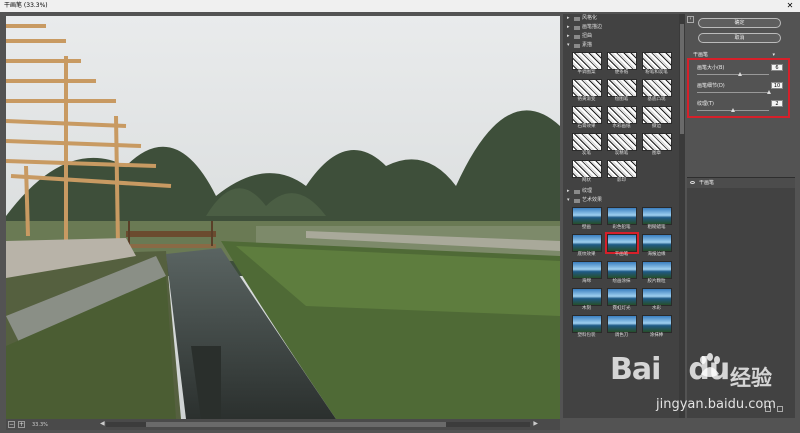 This screenshot has height=433, width=800. I want to click on filter-tile: 绘图笔, so click(621, 91).